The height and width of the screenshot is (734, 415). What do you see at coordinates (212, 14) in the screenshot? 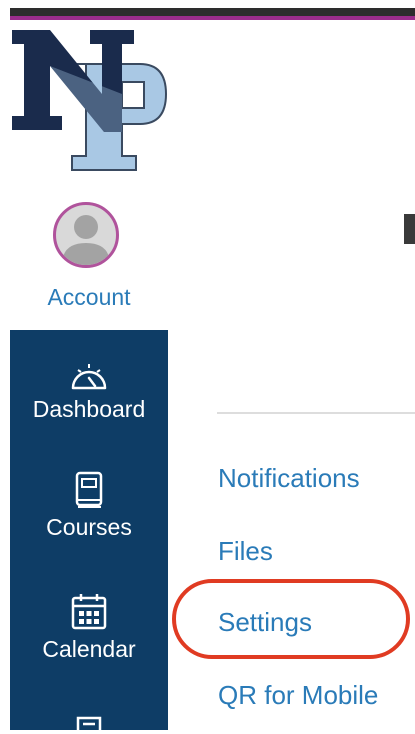
I see `top-border` at bounding box center [212, 14].